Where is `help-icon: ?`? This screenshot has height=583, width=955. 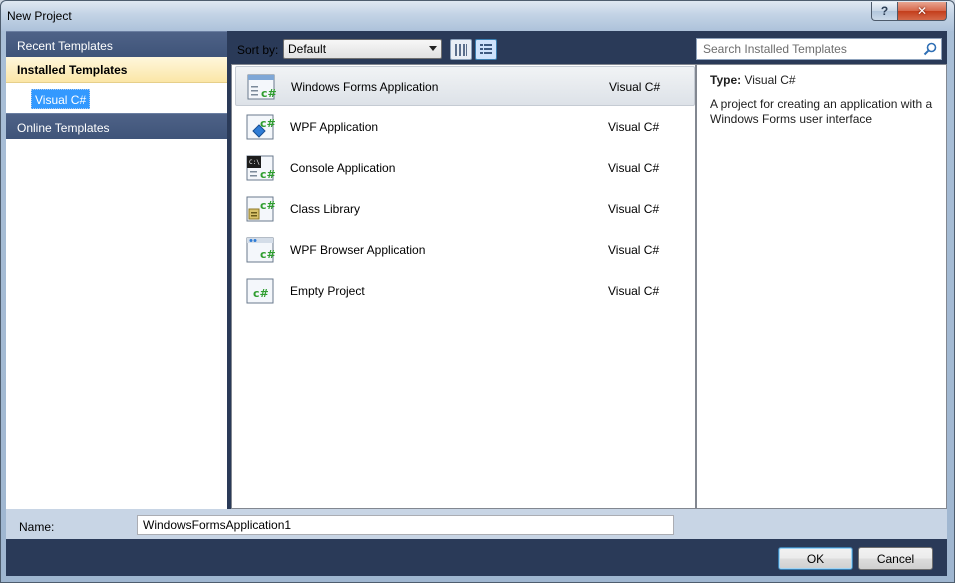
help-icon: ? is located at coordinates (884, 11).